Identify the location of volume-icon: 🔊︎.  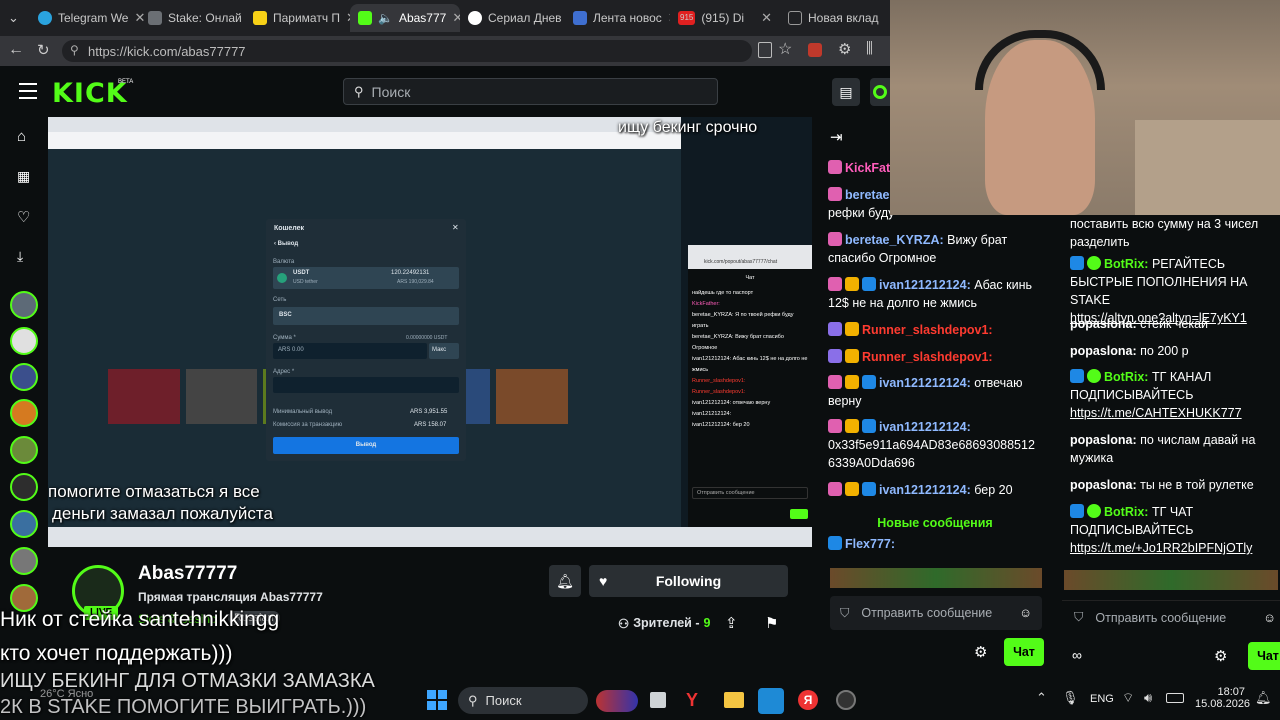
(1148, 698).